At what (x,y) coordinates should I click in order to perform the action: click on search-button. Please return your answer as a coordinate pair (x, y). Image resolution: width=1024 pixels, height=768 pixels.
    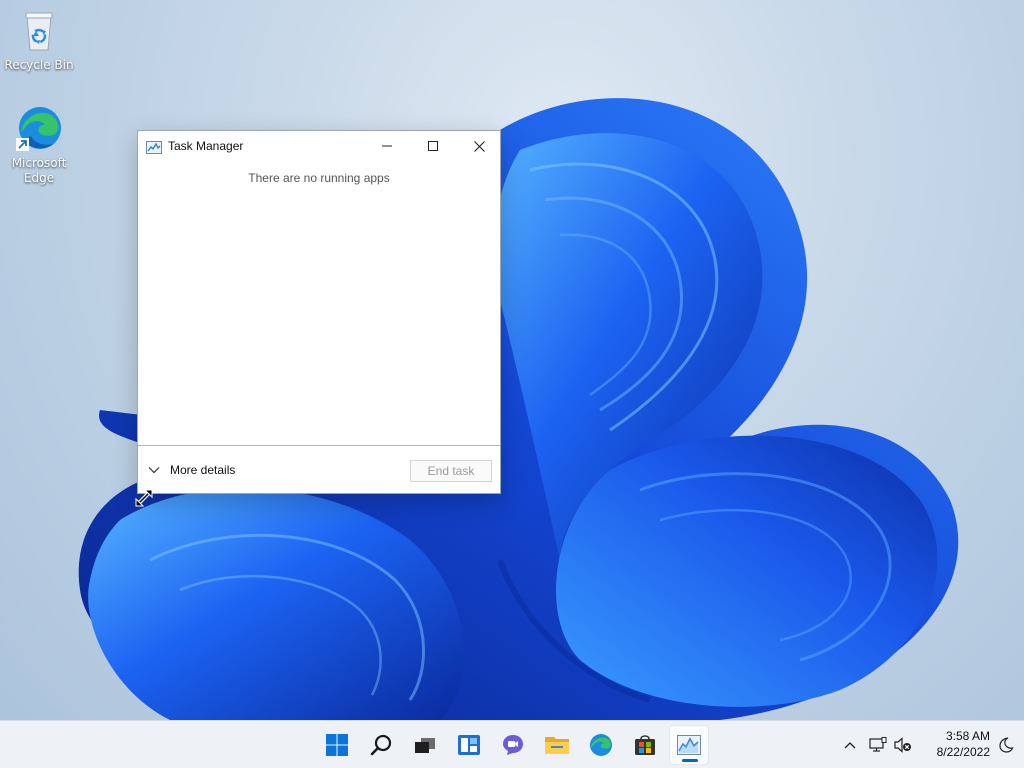
    Looking at the image, I should click on (381, 745).